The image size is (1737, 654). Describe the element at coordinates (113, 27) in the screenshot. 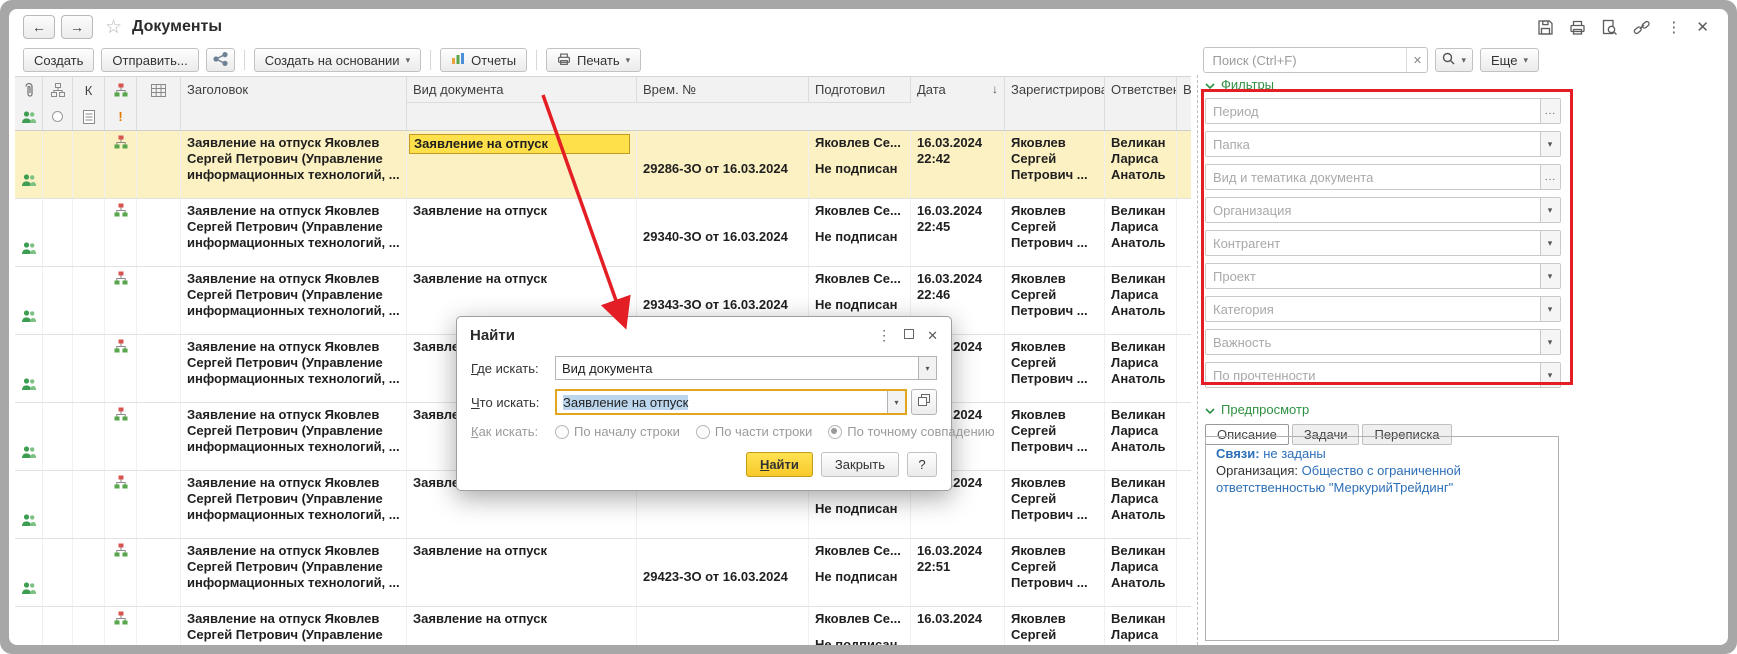

I see `favorite-star-icon: ☆` at that location.